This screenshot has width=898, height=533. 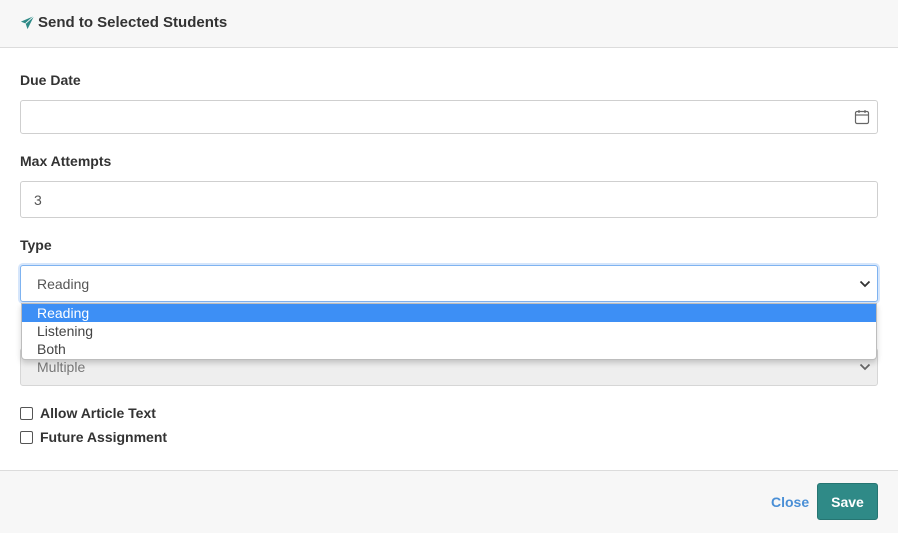 What do you see at coordinates (449, 283) in the screenshot?
I see `type-select: Reading` at bounding box center [449, 283].